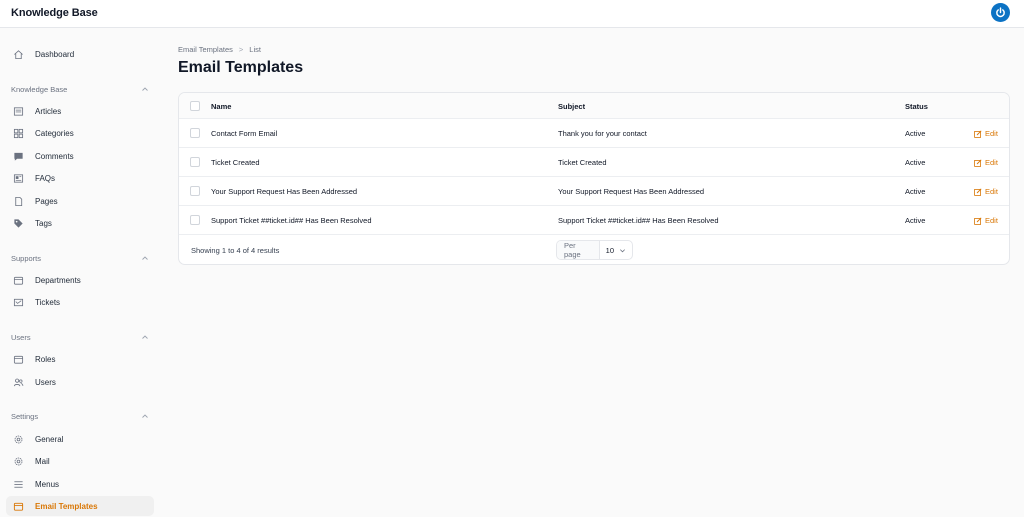  I want to click on cell-subject: Thank you for your contact, so click(602, 133).